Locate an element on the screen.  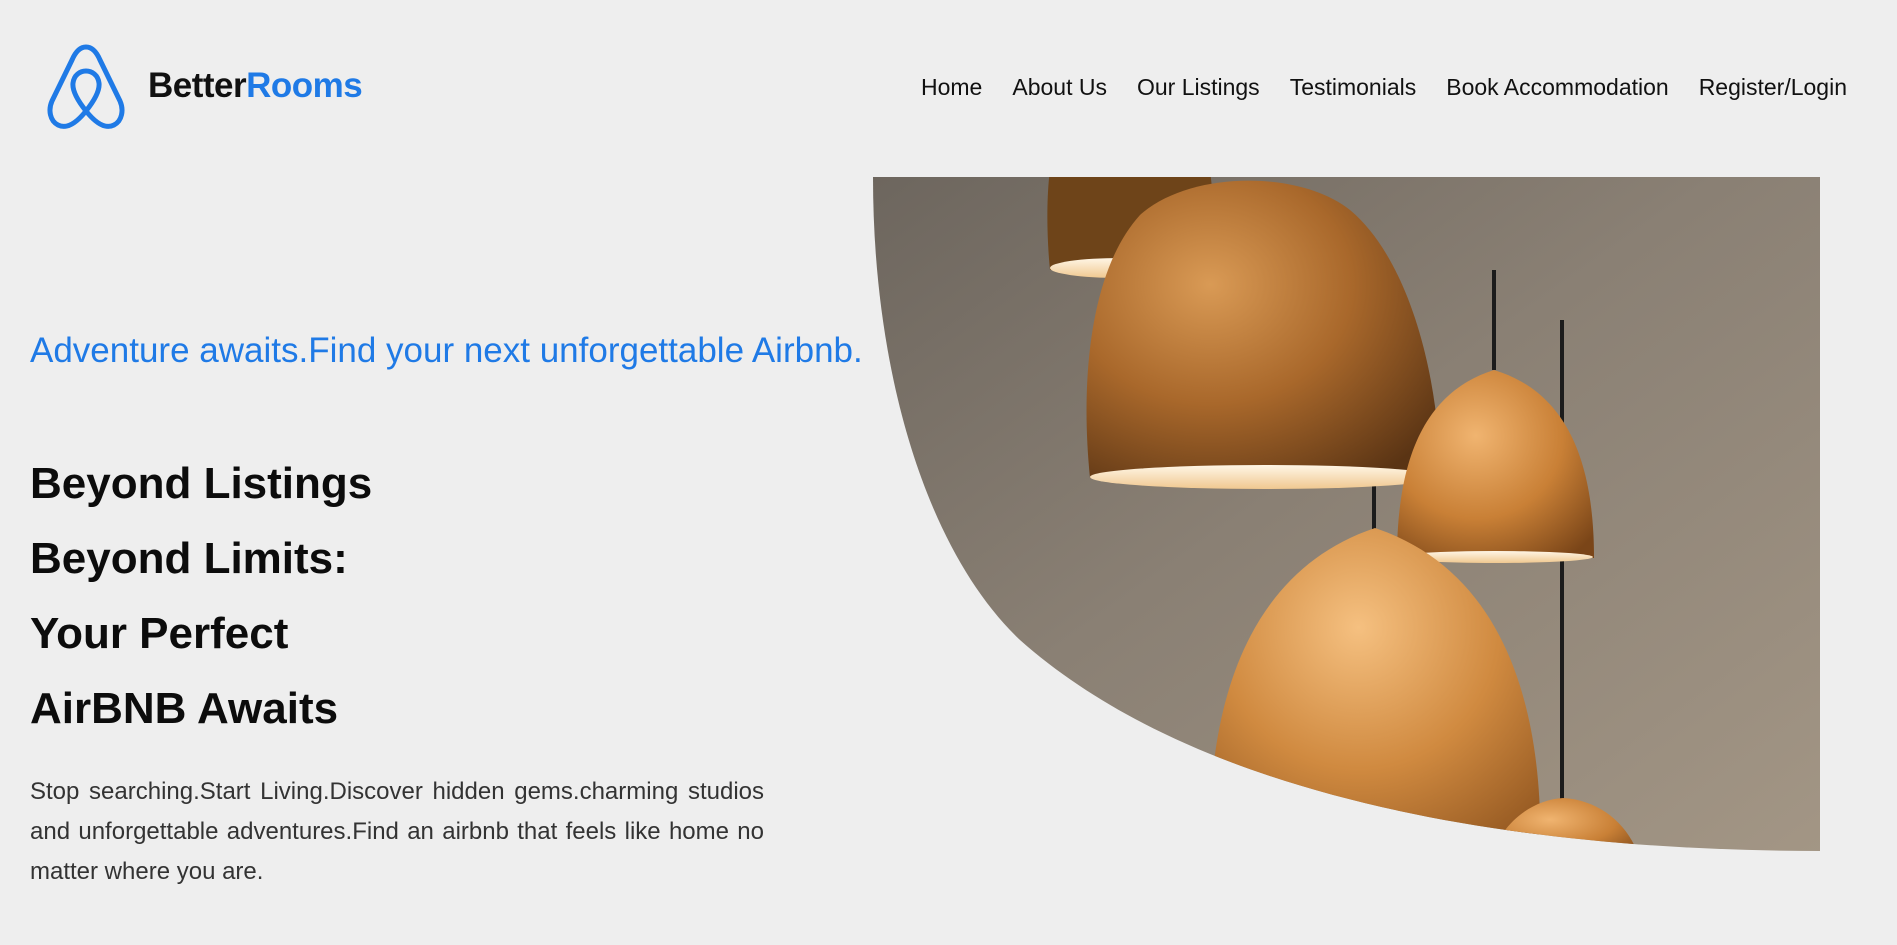
brand-logo: BetterRooms is located at coordinates (204, 86).